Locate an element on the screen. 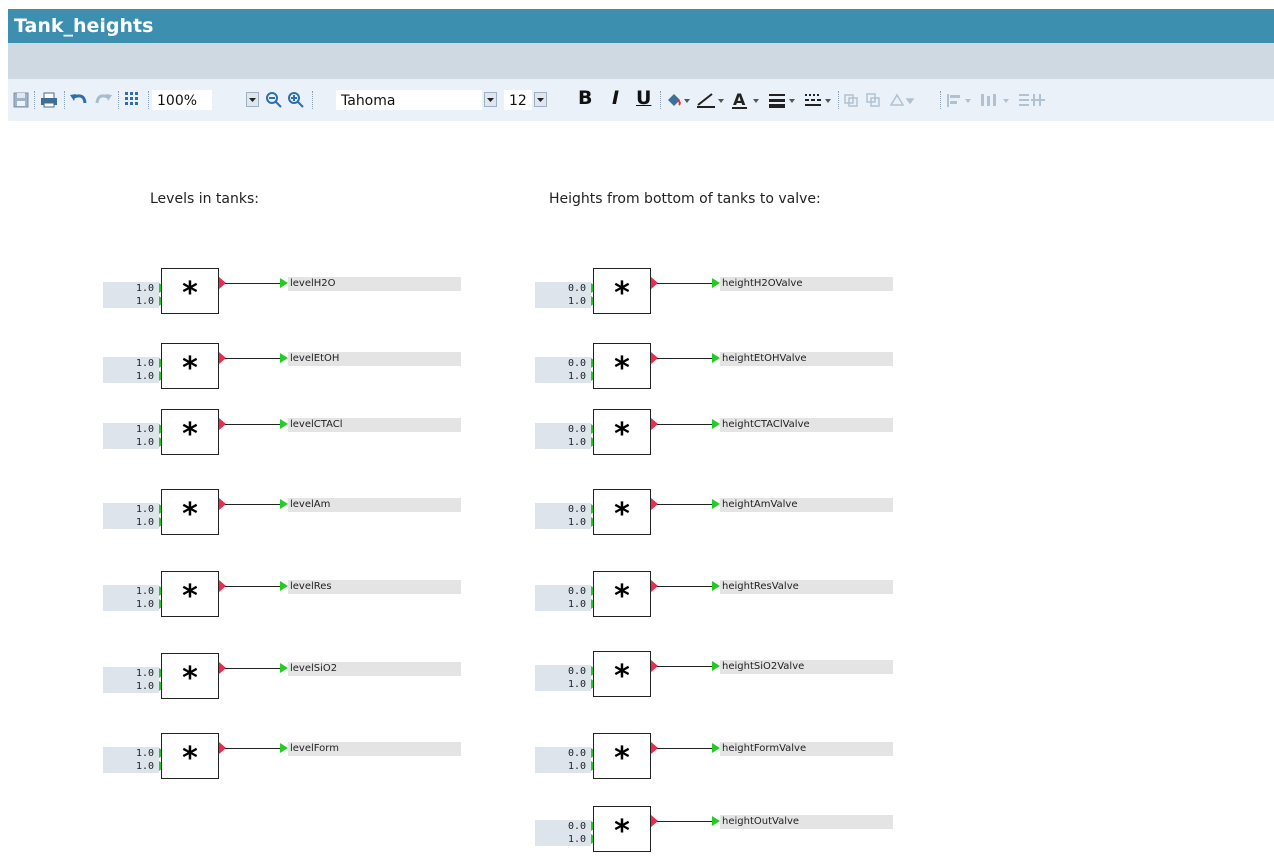 The height and width of the screenshot is (867, 1274). italic-button: I is located at coordinates (615, 98).